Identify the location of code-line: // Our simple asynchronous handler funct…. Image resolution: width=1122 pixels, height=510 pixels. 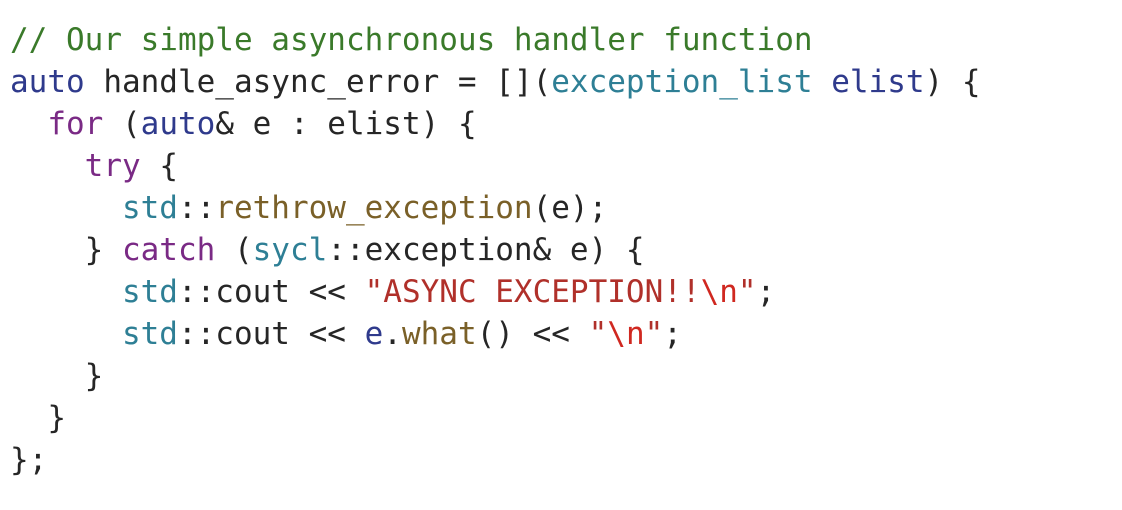
(495, 40).